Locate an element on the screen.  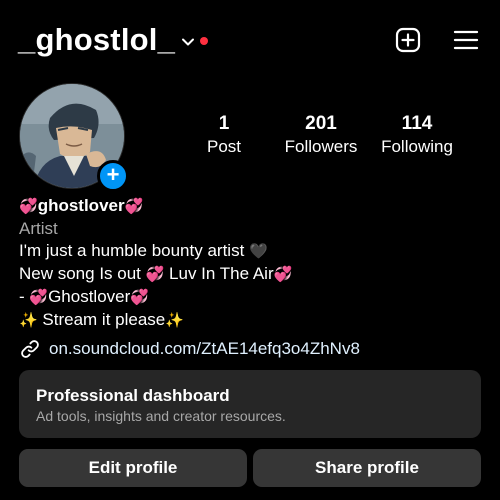
edit-profile-button: Edit profile is located at coordinates (133, 468).